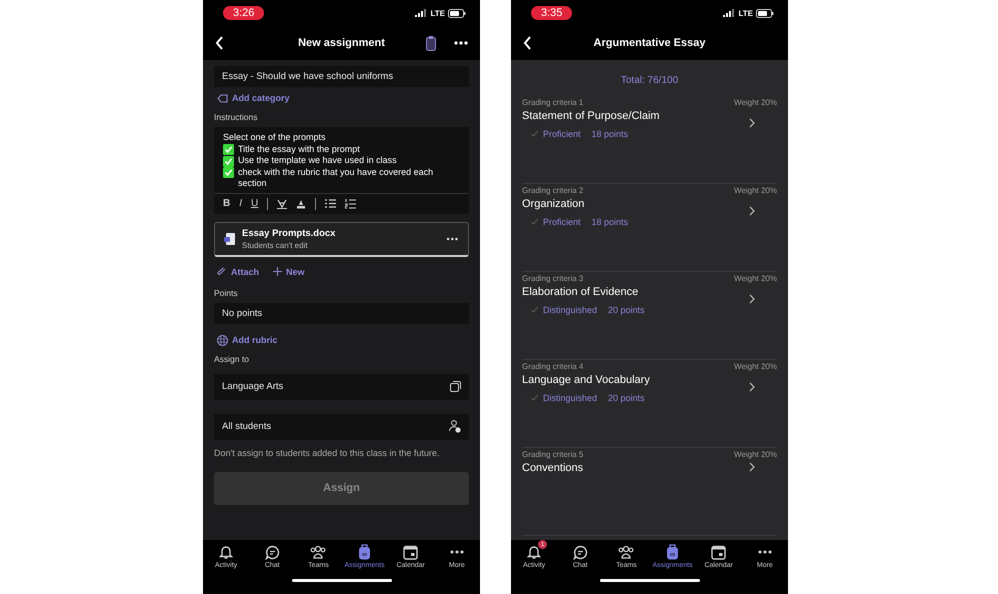  I want to click on instructions-field: Select one of the prompts Title the essay with the prompt Use the template we have used in class check with the rubric that you have covered each section B I U, so click(341, 170).